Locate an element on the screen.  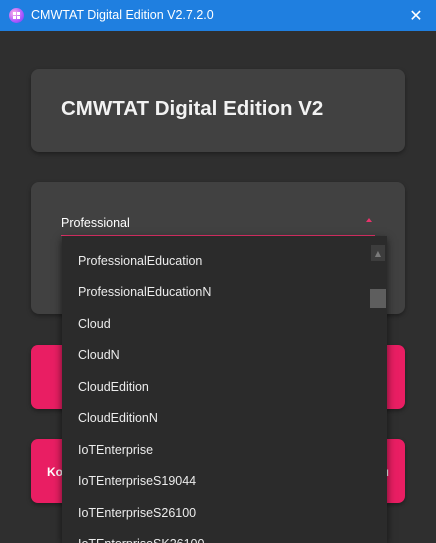
dropdown-option: Cloud is located at coordinates (215, 324).